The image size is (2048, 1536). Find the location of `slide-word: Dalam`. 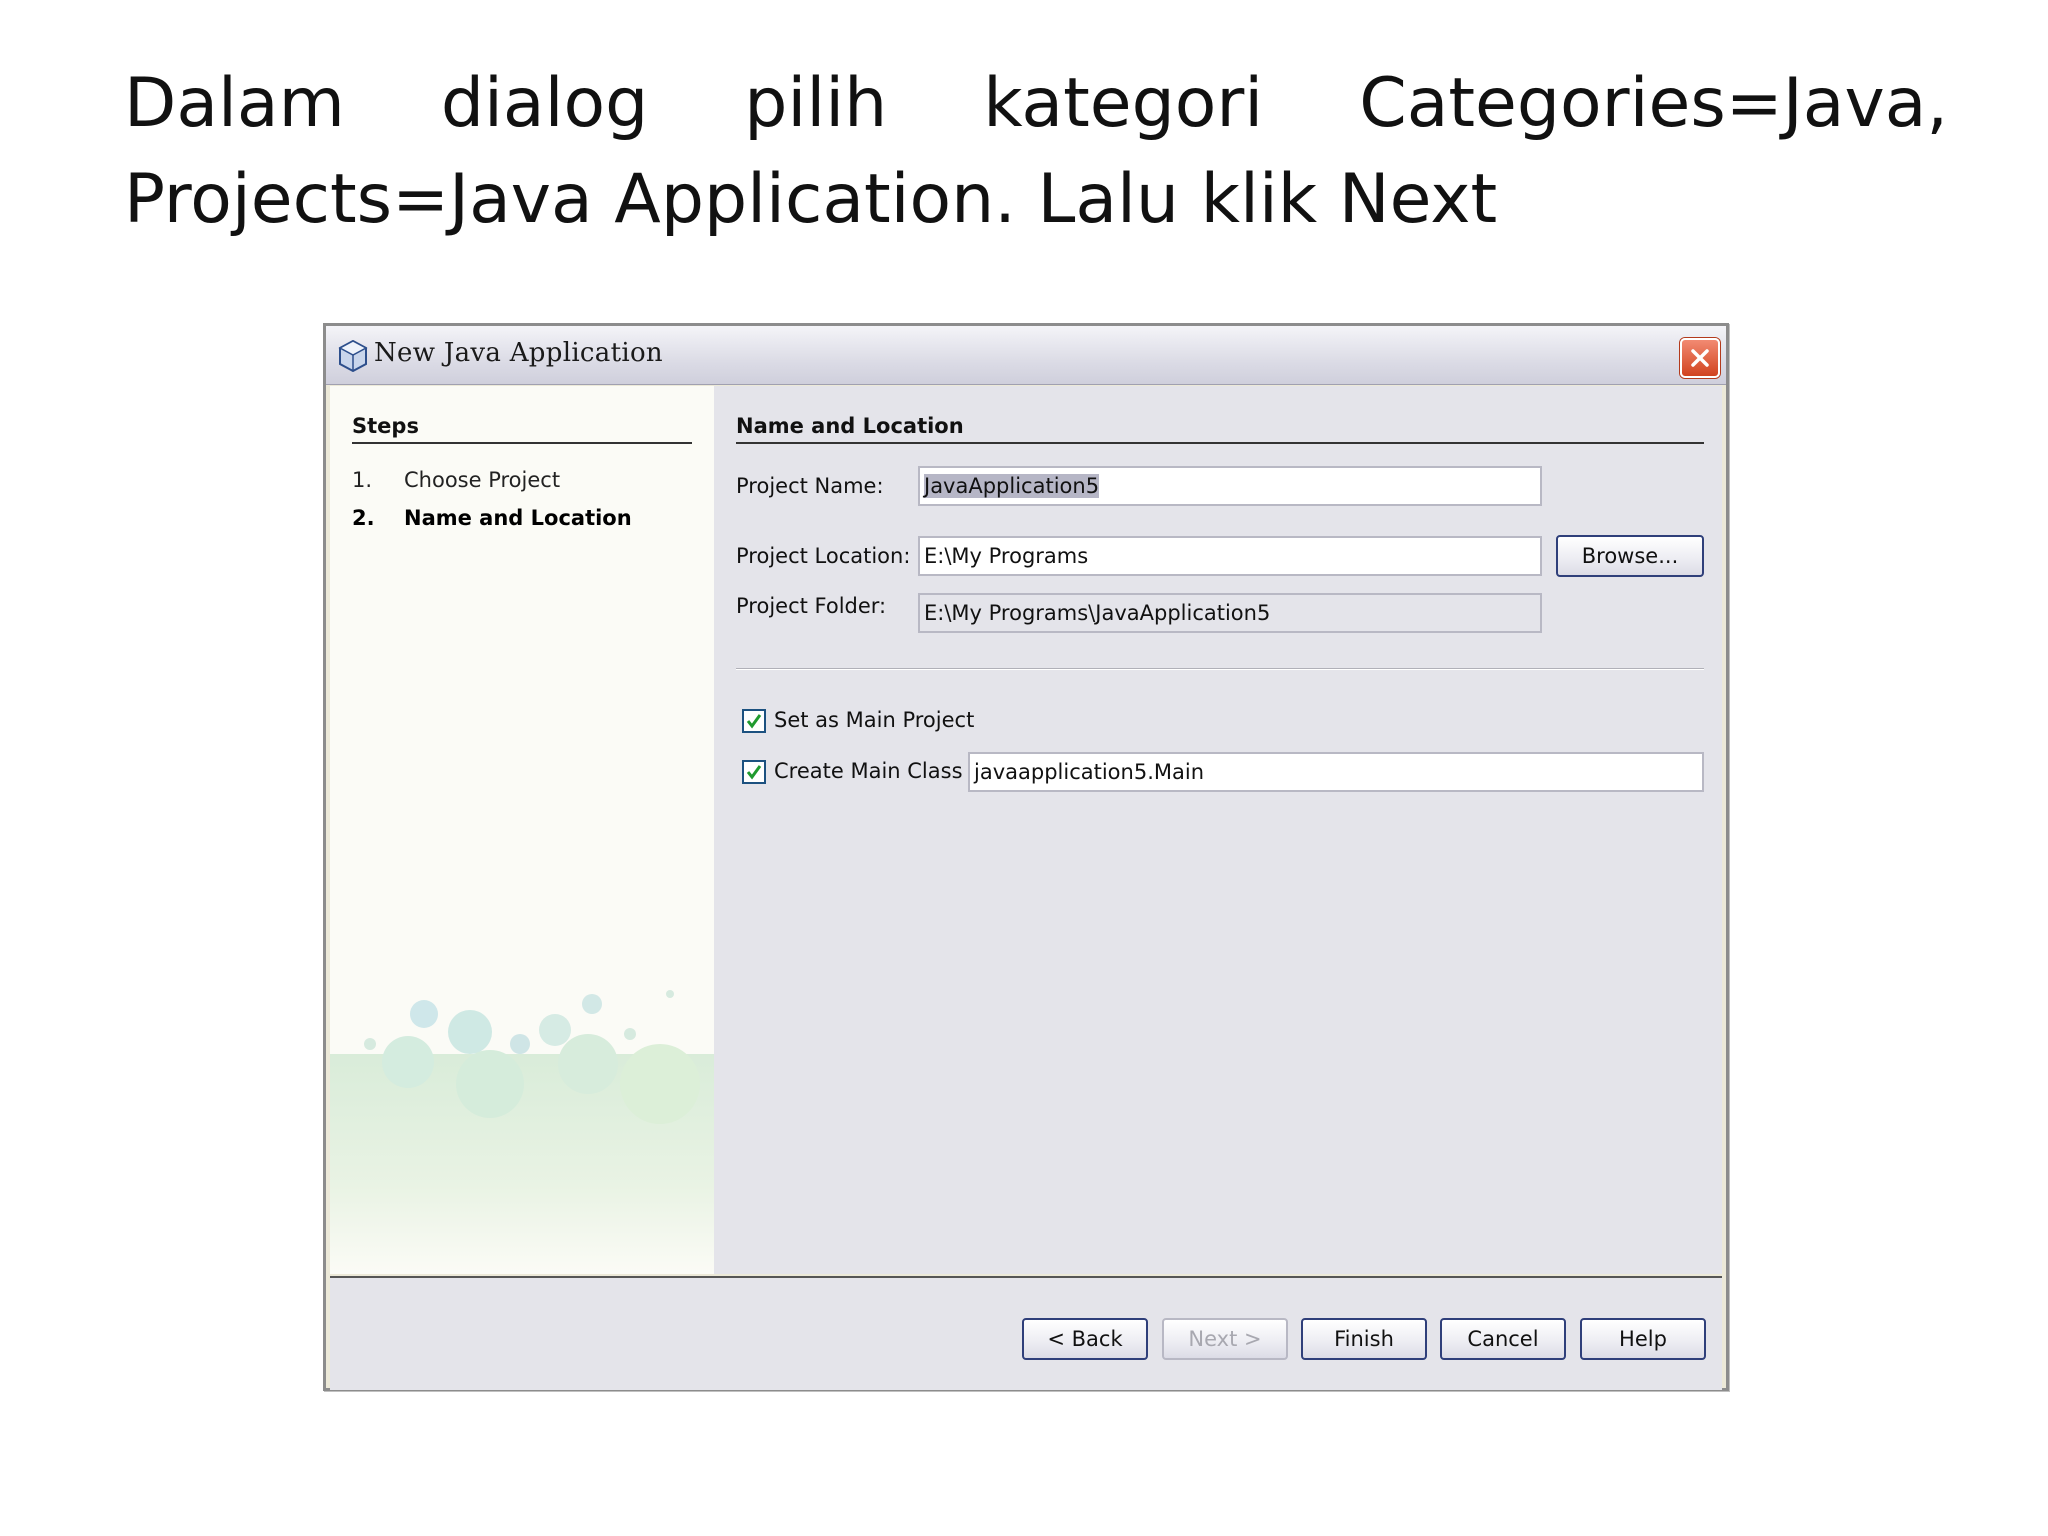

slide-word: Dalam is located at coordinates (234, 103).